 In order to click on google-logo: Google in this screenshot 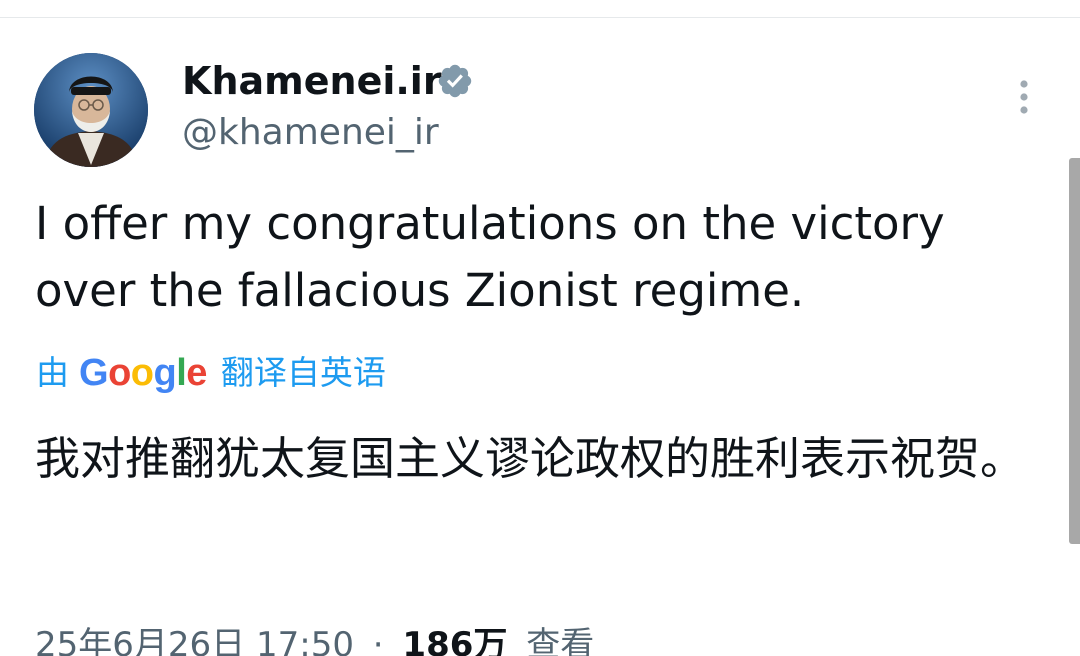, I will do `click(143, 373)`.